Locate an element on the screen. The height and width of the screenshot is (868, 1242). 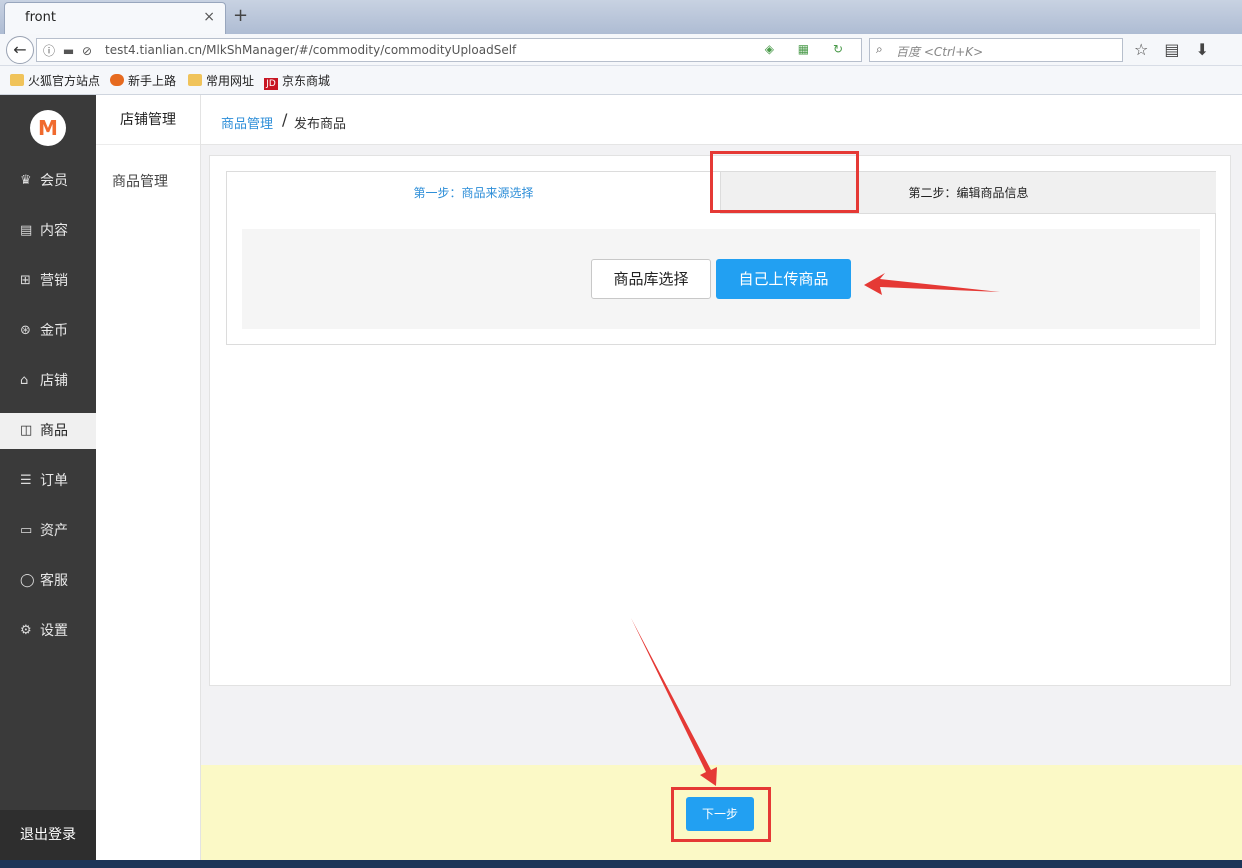
search-input: ⌕ 百度 <Ctrl+K> is located at coordinates (996, 50).